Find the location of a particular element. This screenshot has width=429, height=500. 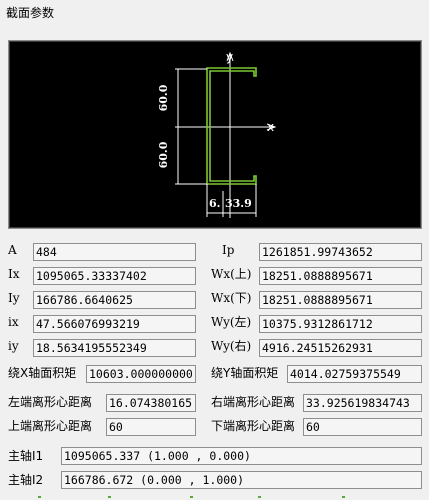

label-Wy-right: Wy(右) is located at coordinates (231, 346).